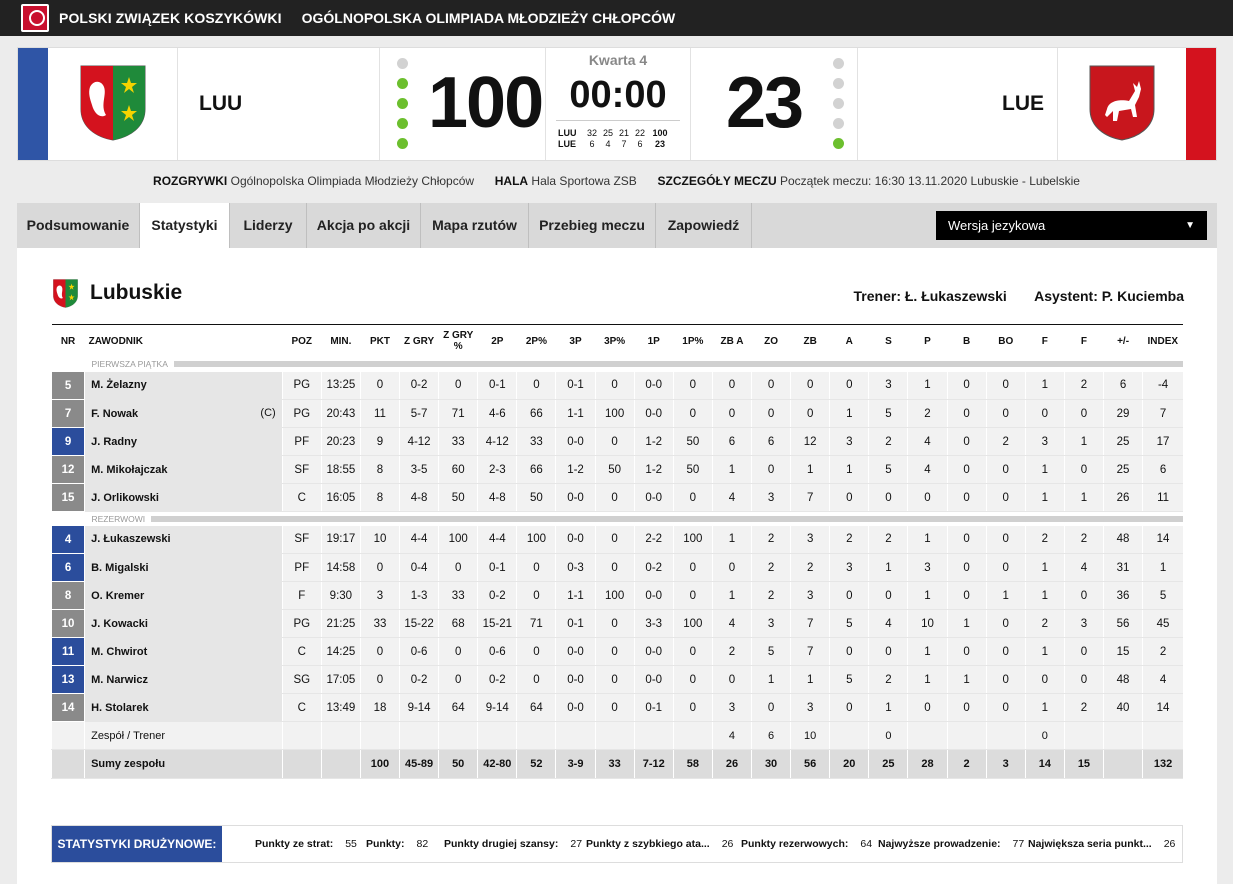 This screenshot has height=884, width=1233. What do you see at coordinates (364, 225) in the screenshot?
I see `tab-akcja-po-akcji: Akcja po akcji` at bounding box center [364, 225].